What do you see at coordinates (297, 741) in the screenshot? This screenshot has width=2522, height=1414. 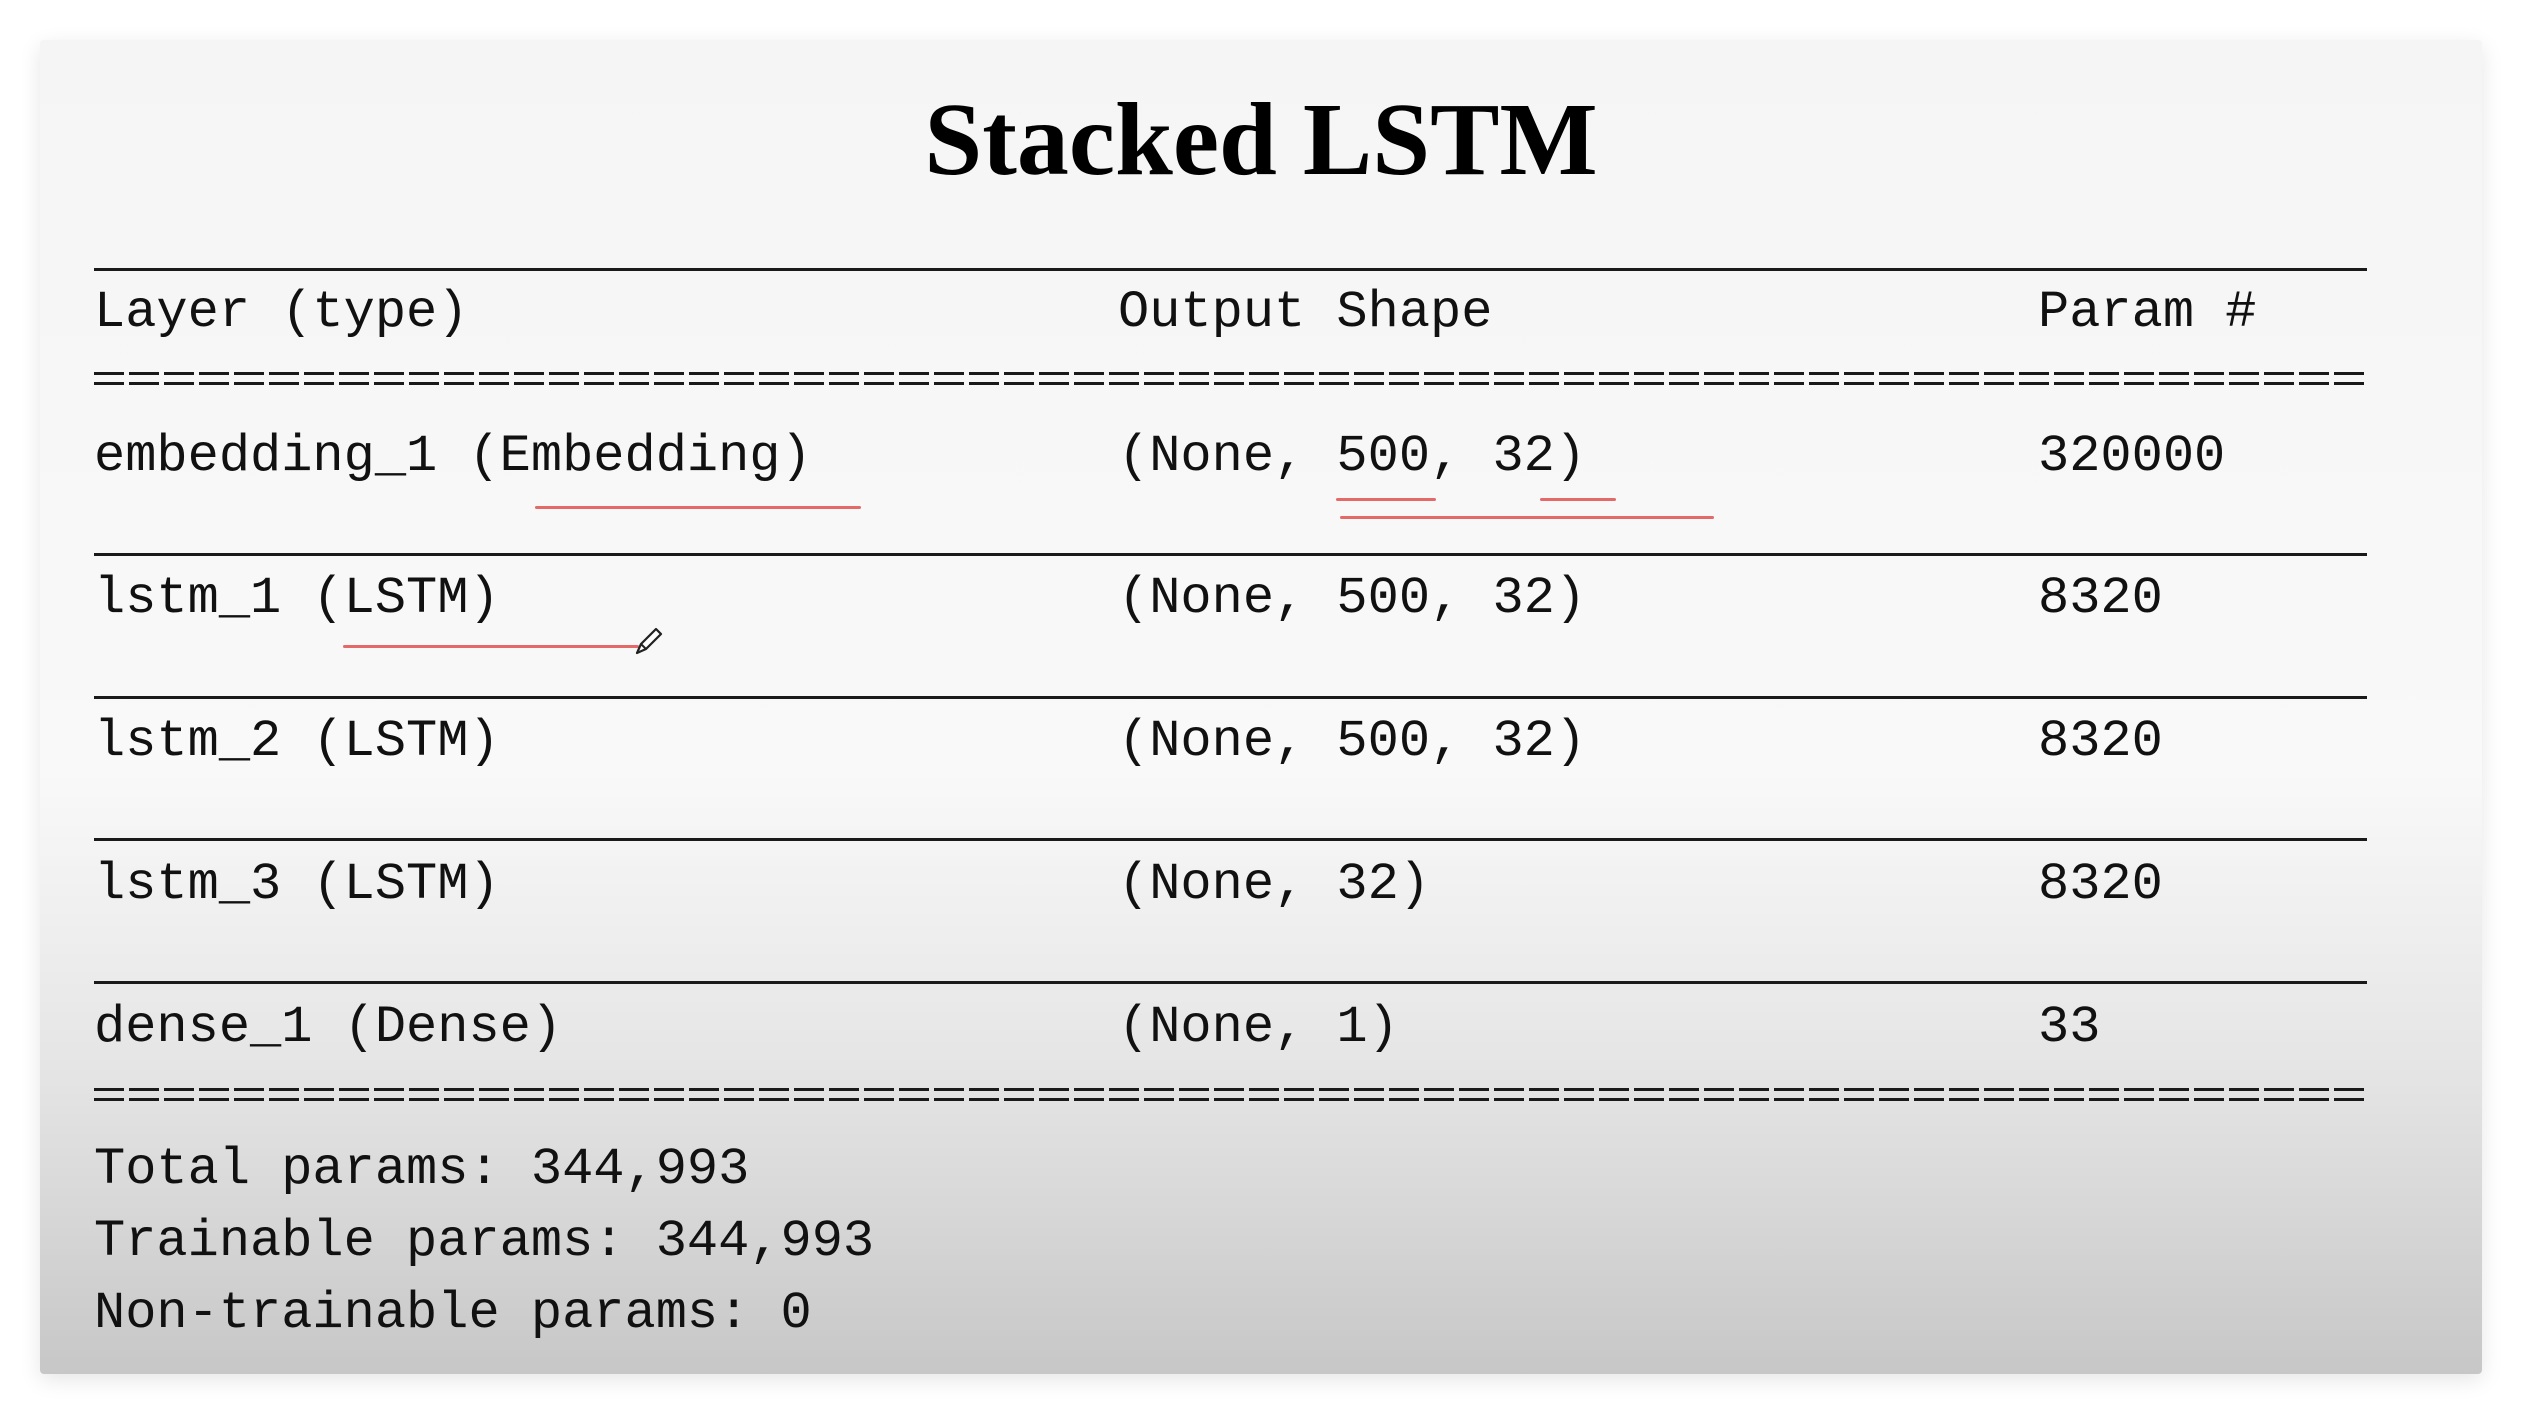 I see `row-layer-name: lstm_2 (LSTM)` at bounding box center [297, 741].